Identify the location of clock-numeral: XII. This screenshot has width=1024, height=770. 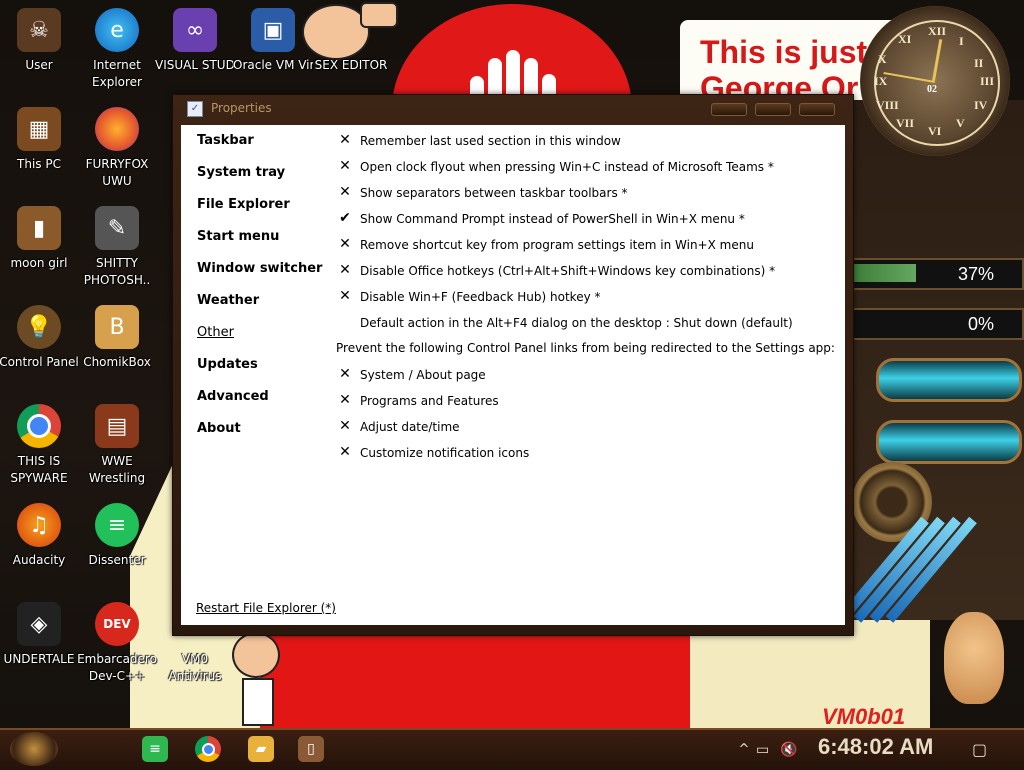
(937, 31).